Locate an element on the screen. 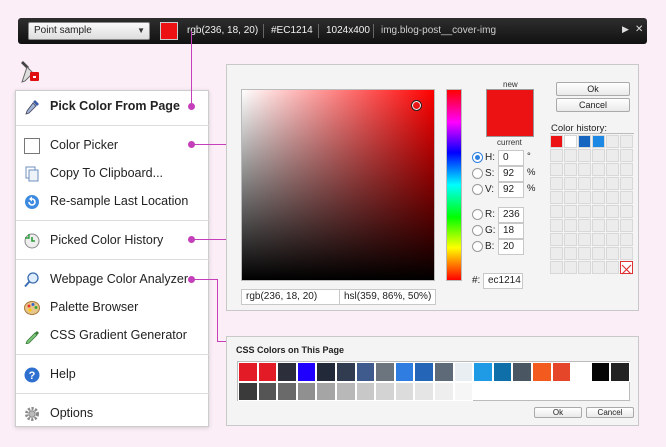 This screenshot has width=666, height=447. saturation-input: 92 is located at coordinates (511, 174).